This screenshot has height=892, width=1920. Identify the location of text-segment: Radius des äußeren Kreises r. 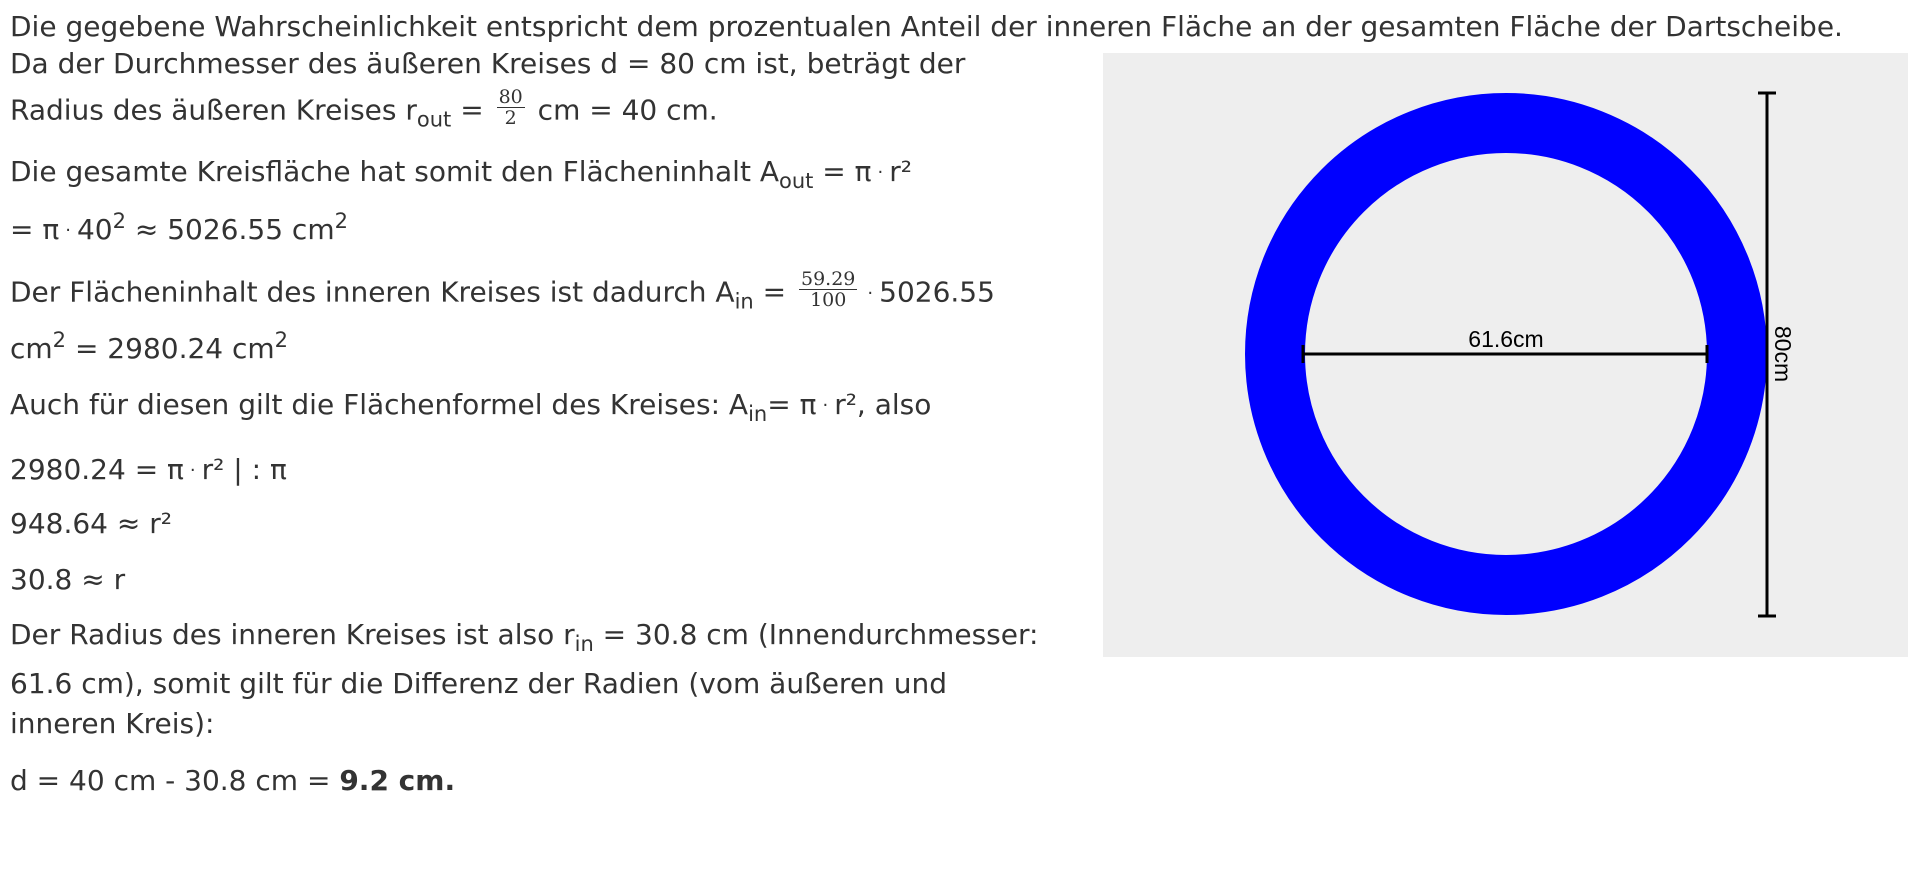
(213, 110).